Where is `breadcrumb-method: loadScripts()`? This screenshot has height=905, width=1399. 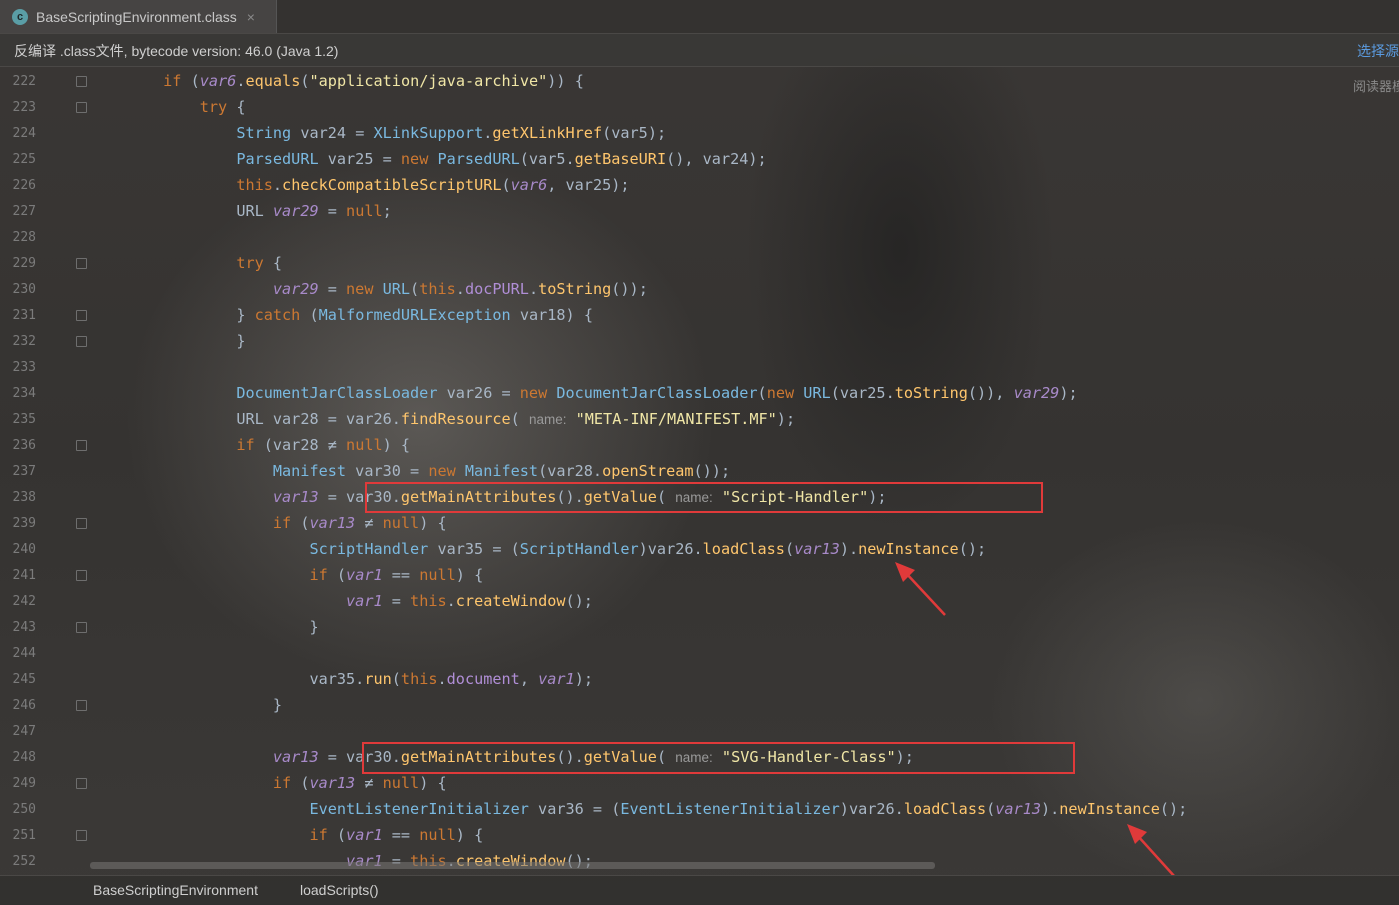
breadcrumb-method: loadScripts() is located at coordinates (339, 890).